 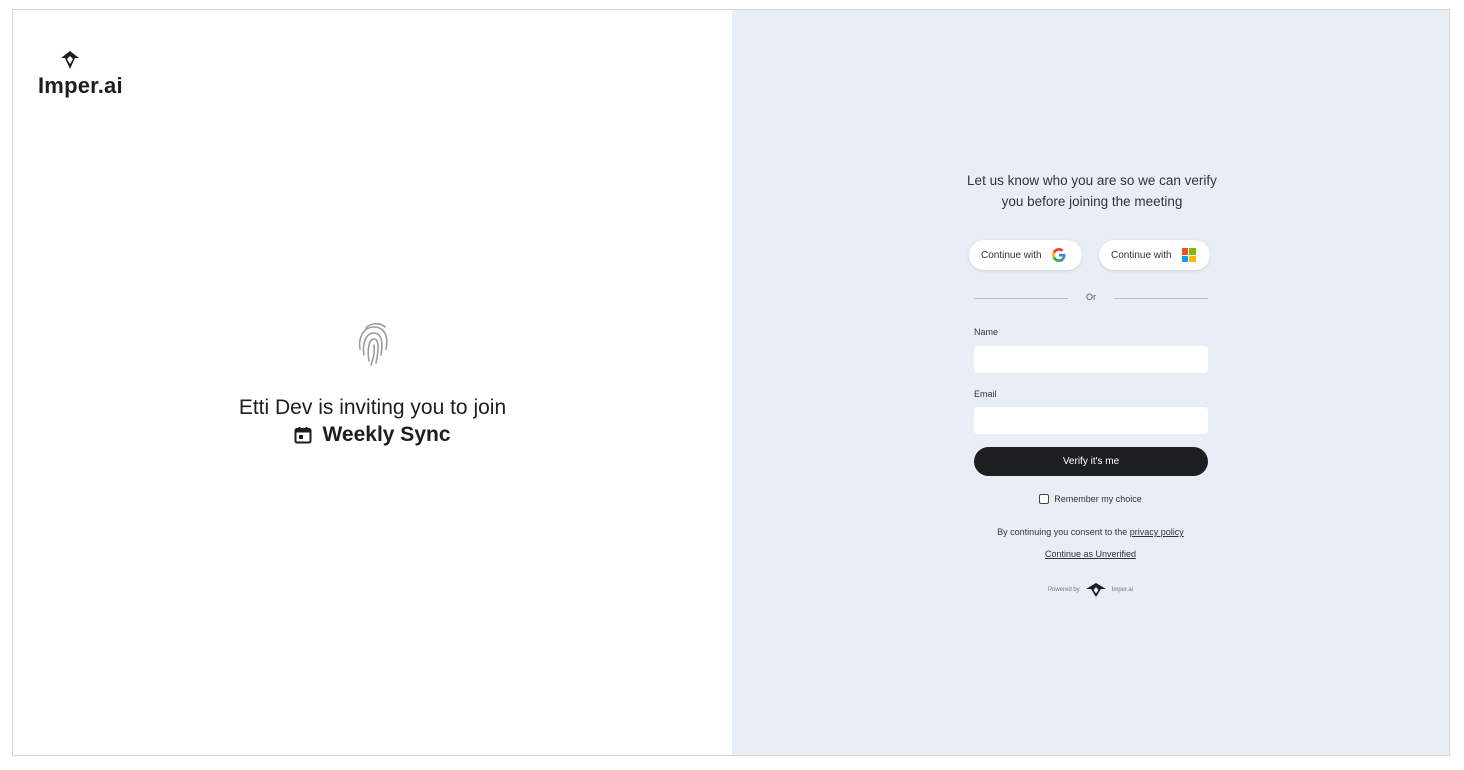 I want to click on continue-with-google-button: Continue with, so click(x=1025, y=255).